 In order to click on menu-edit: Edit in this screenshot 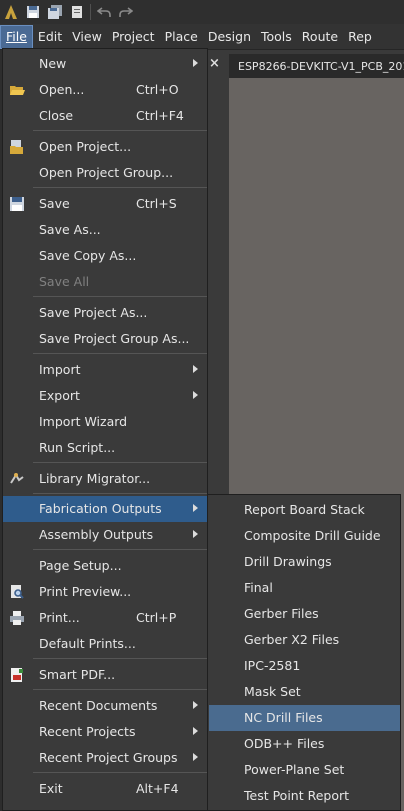, I will do `click(50, 37)`.